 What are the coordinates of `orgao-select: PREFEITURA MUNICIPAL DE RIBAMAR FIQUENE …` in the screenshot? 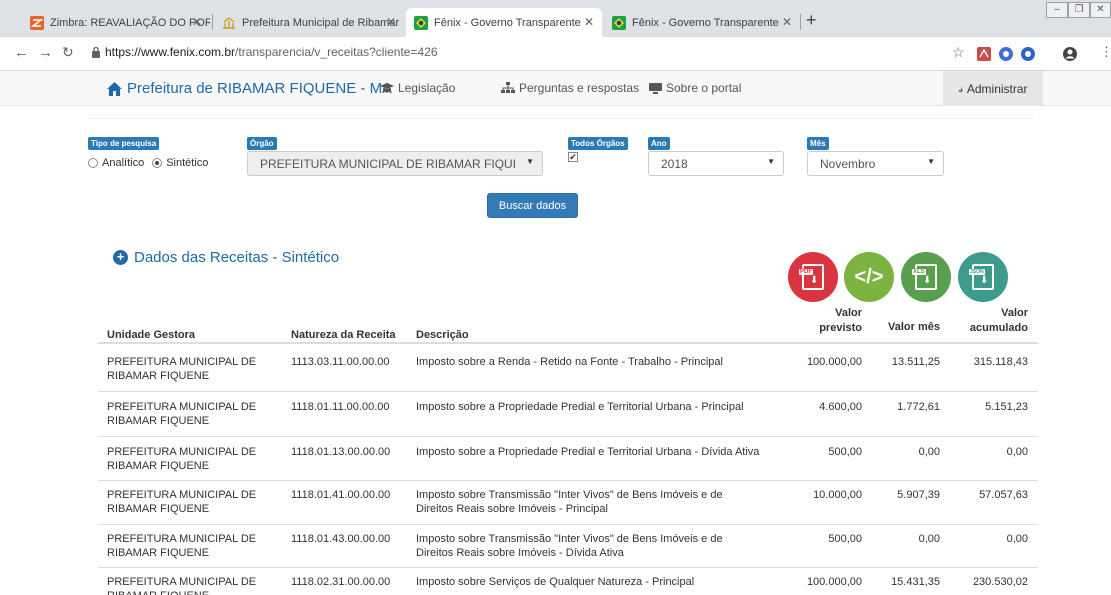 It's located at (395, 163).